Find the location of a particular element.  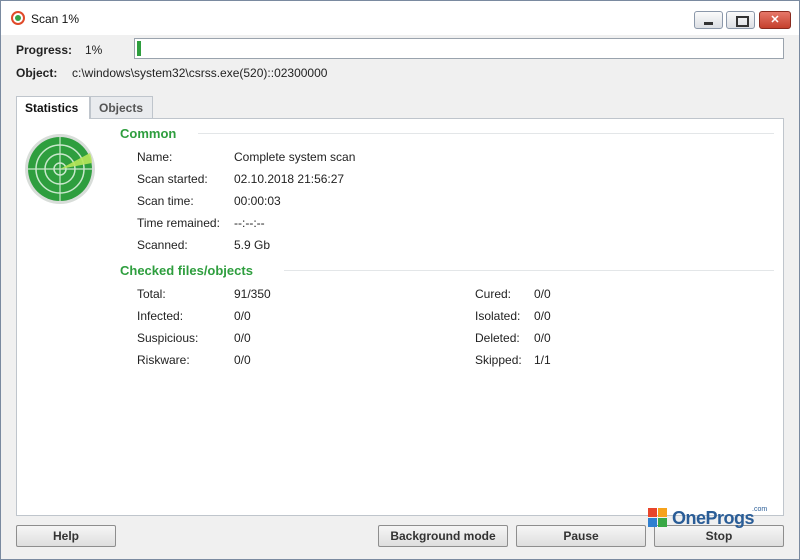

watermark-suffix: .com is located at coordinates (760, 509).